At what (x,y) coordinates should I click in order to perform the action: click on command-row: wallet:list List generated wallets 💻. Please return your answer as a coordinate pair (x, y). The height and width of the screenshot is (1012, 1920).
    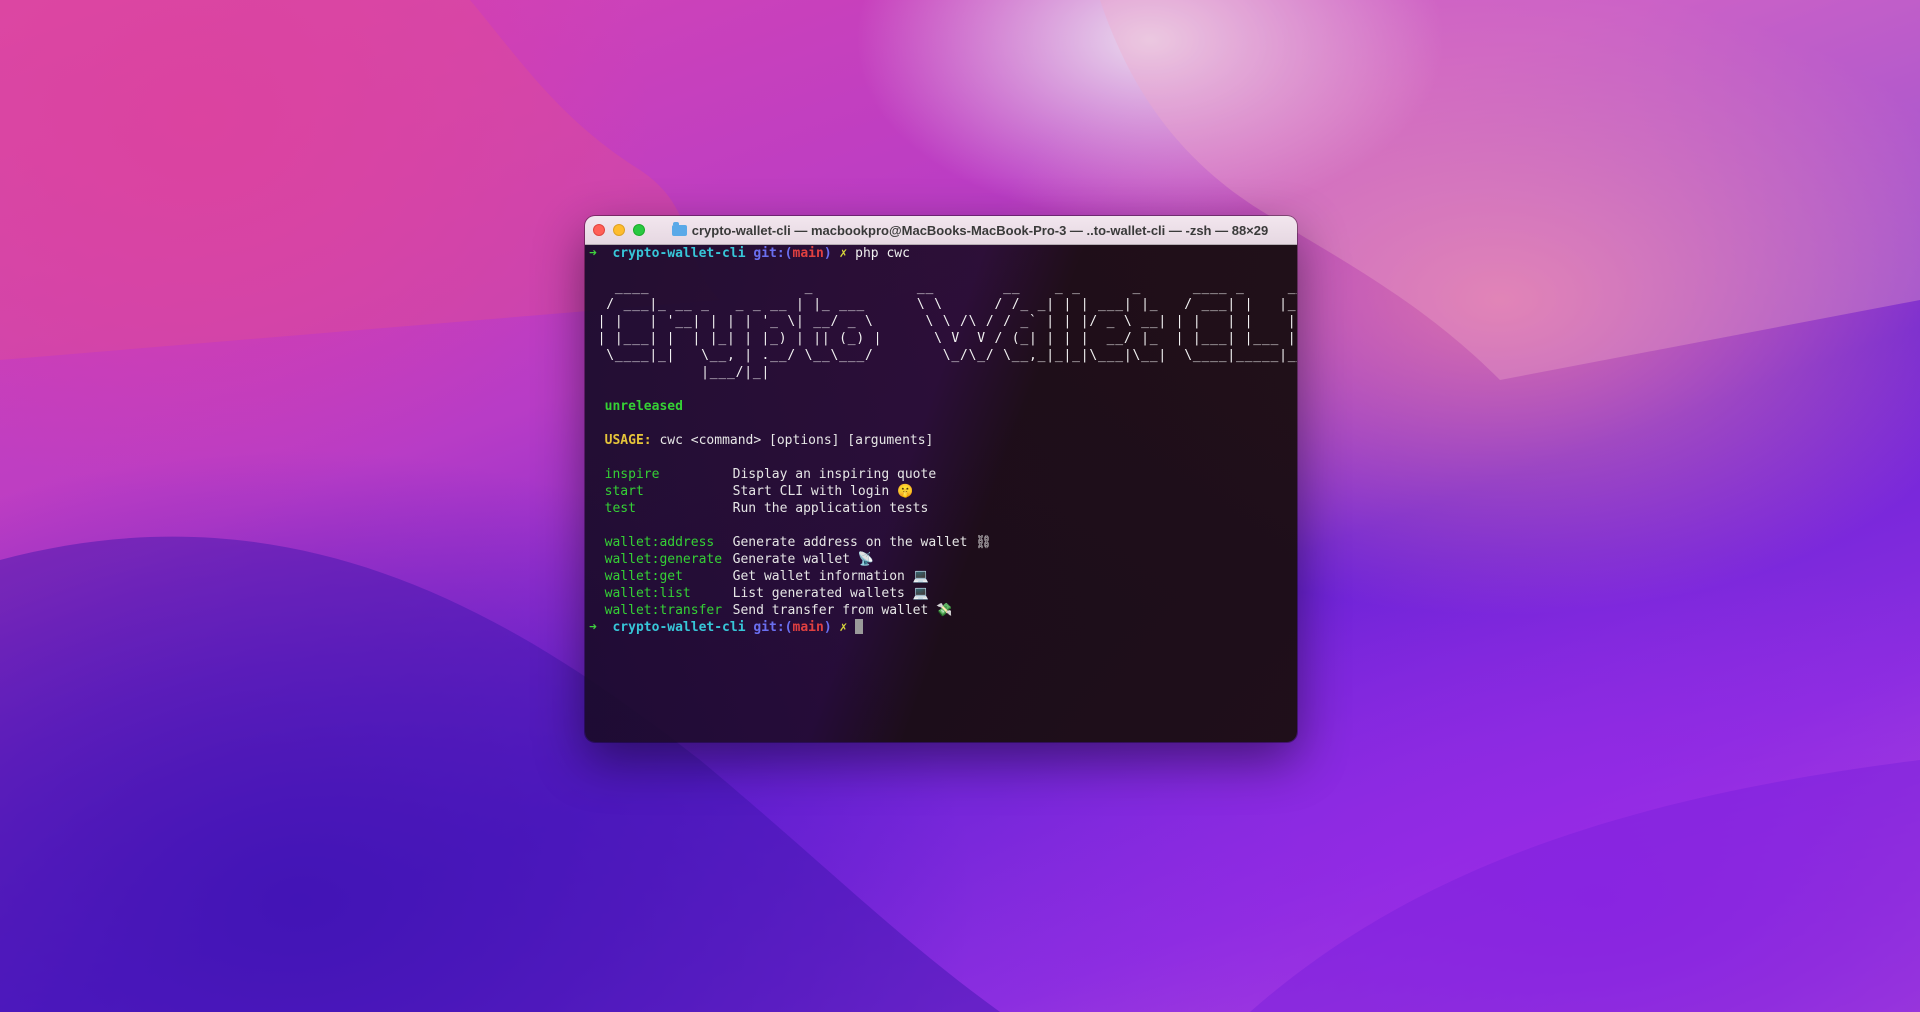
    Looking at the image, I should click on (943, 593).